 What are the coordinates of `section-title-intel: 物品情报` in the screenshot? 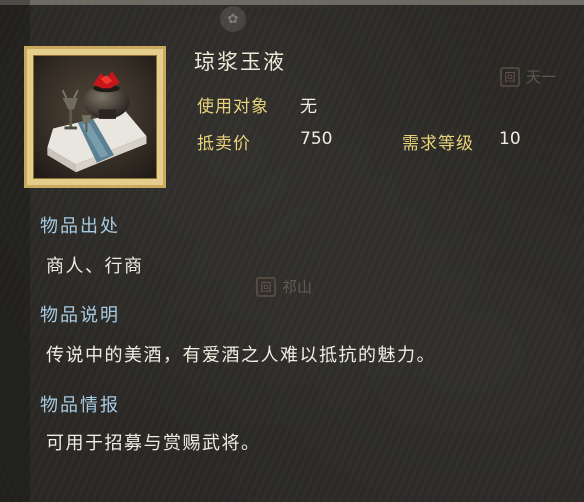 It's located at (80, 405).